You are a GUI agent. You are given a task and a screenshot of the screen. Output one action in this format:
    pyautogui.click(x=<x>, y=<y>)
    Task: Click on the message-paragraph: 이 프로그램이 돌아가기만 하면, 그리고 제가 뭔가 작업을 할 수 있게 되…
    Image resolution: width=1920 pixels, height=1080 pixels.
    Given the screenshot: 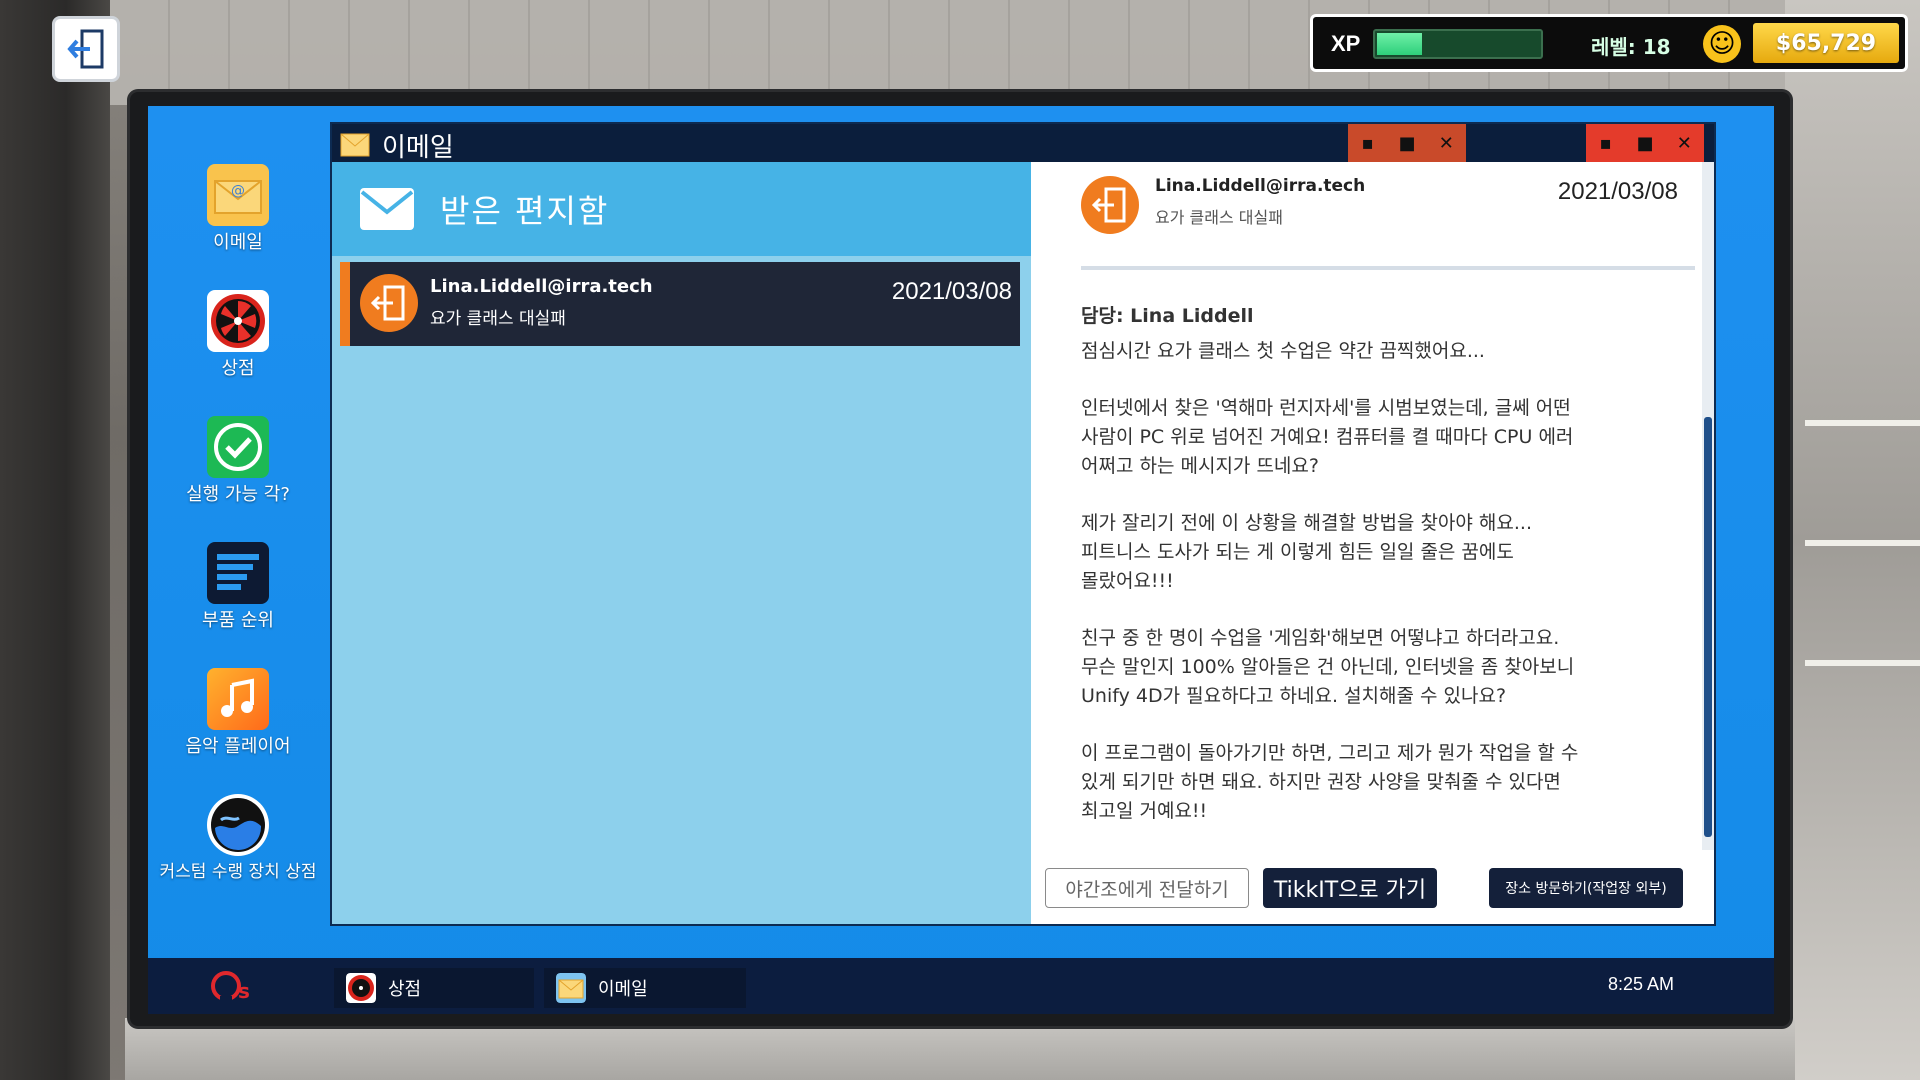 What is the action you would take?
    pyautogui.click(x=1330, y=782)
    